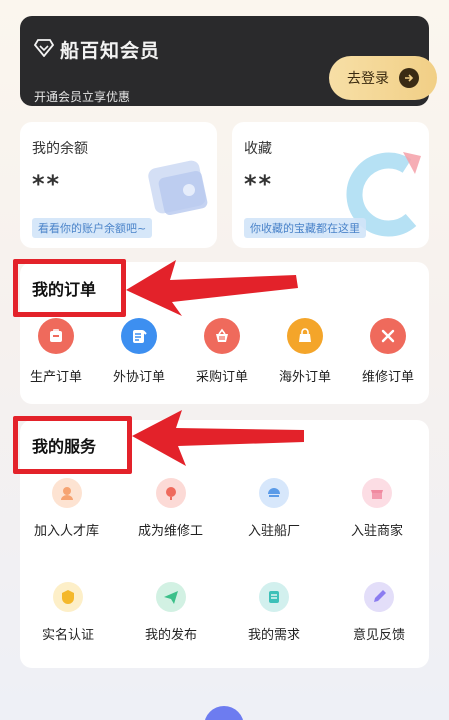 The image size is (449, 720). Describe the element at coordinates (60, 149) in the screenshot. I see `balance-label: 我的余额` at that location.